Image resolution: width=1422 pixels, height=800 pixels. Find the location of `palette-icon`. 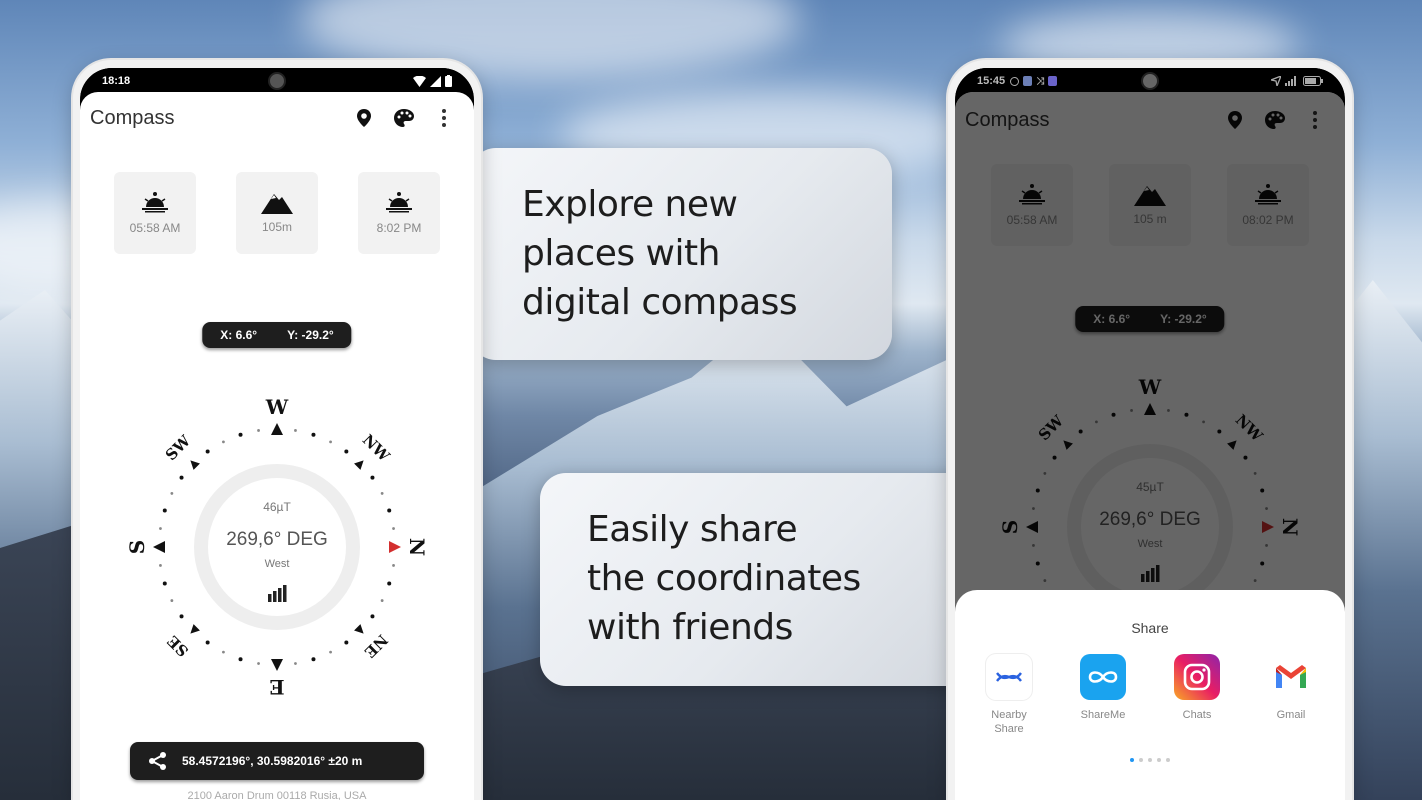

palette-icon is located at coordinates (404, 118).